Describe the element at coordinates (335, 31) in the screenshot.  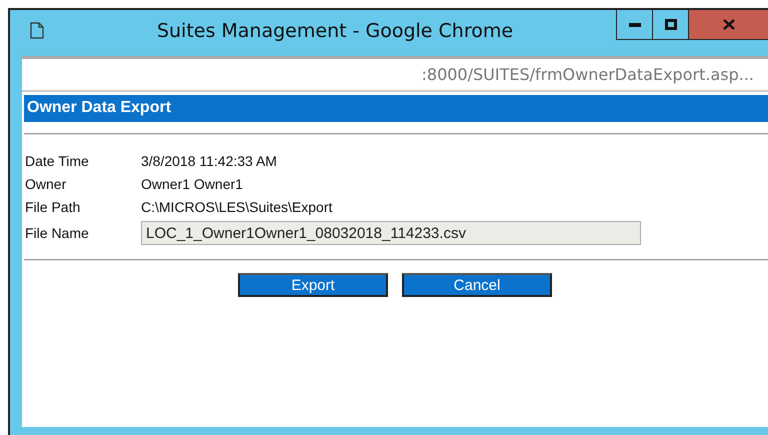
I see `window-title: Suites Management - Google Chrome` at that location.